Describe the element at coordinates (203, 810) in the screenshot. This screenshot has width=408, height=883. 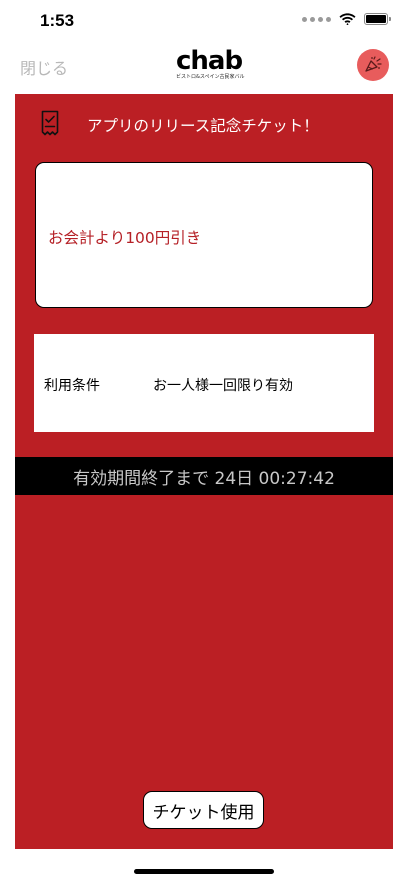
I see `use-ticket-button: チケット使用` at that location.